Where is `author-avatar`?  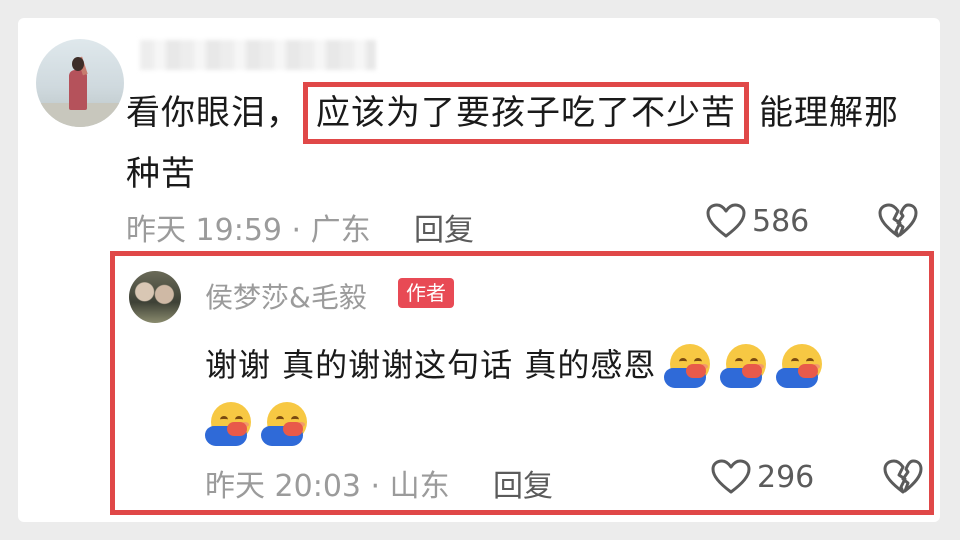
author-avatar is located at coordinates (155, 297).